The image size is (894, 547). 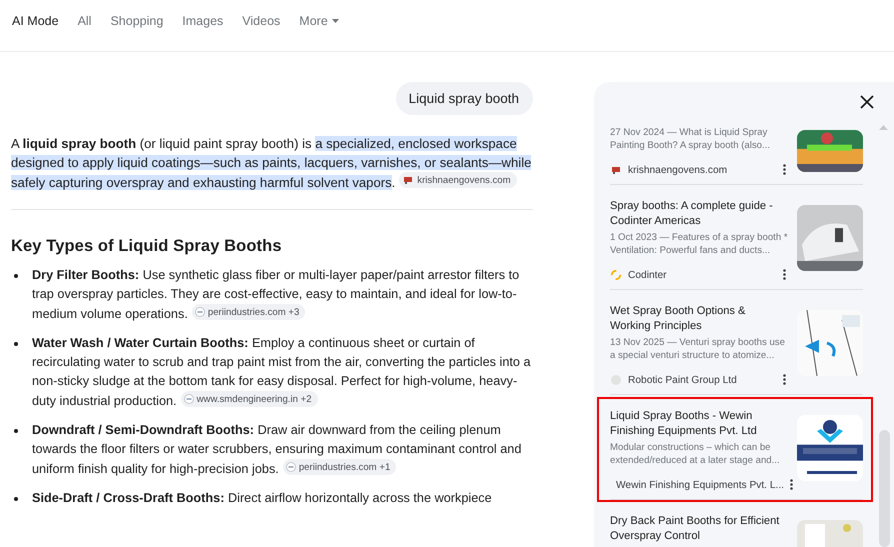 I want to click on card-title: Dry Back Paint Booths for Efficient Overspray Control, so click(x=695, y=529).